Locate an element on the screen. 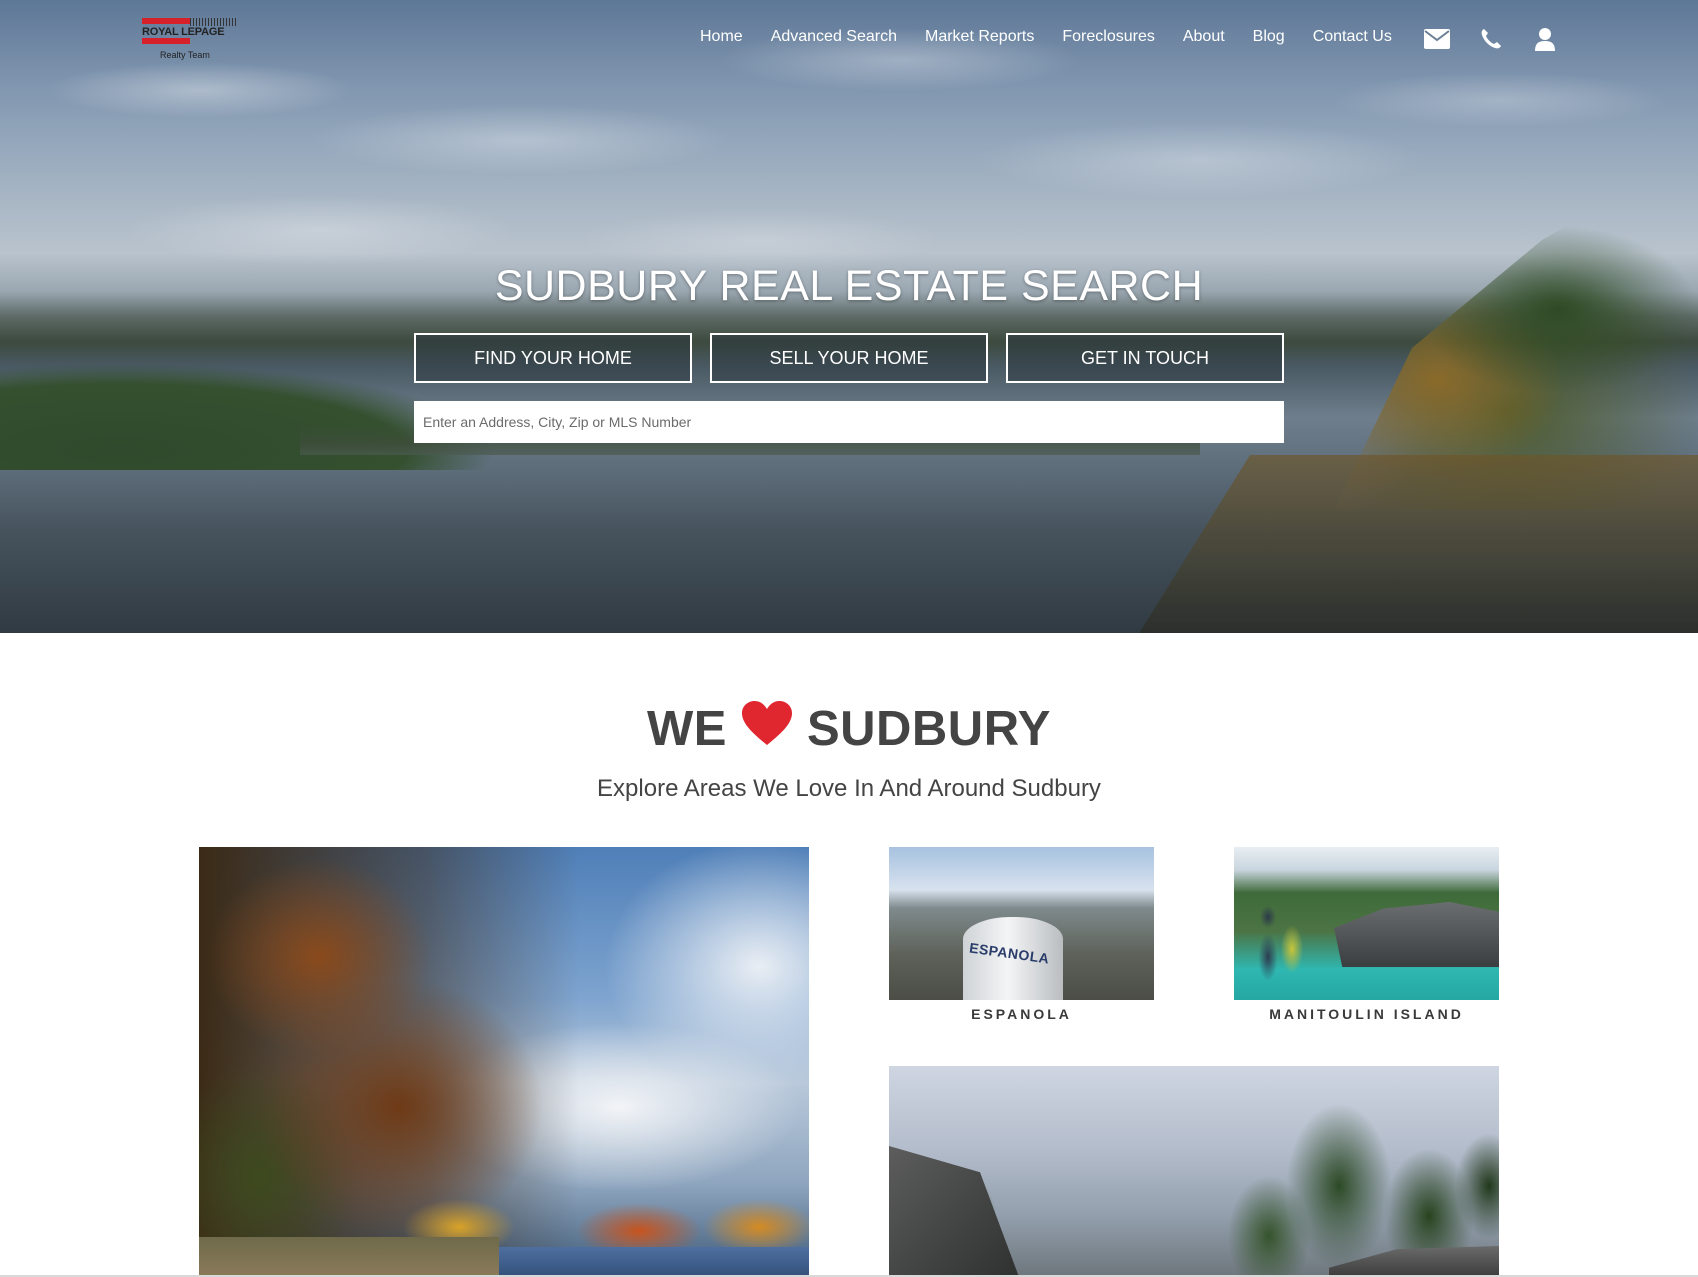  love-heading: WE SUDBURY is located at coordinates (849, 729).